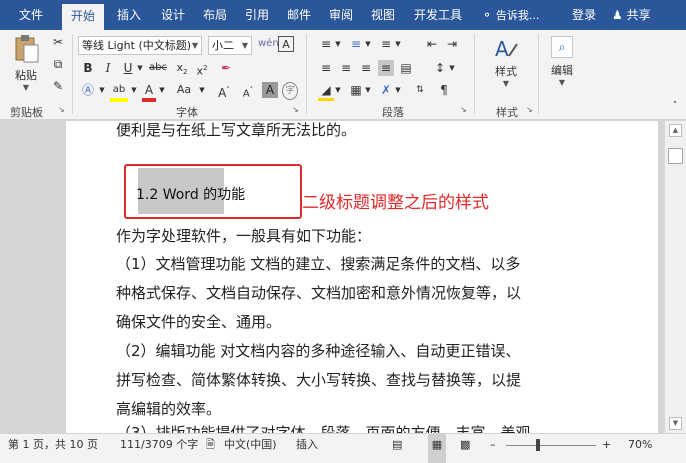  What do you see at coordinates (58, 42) in the screenshot?
I see `cut-icon: ✂` at bounding box center [58, 42].